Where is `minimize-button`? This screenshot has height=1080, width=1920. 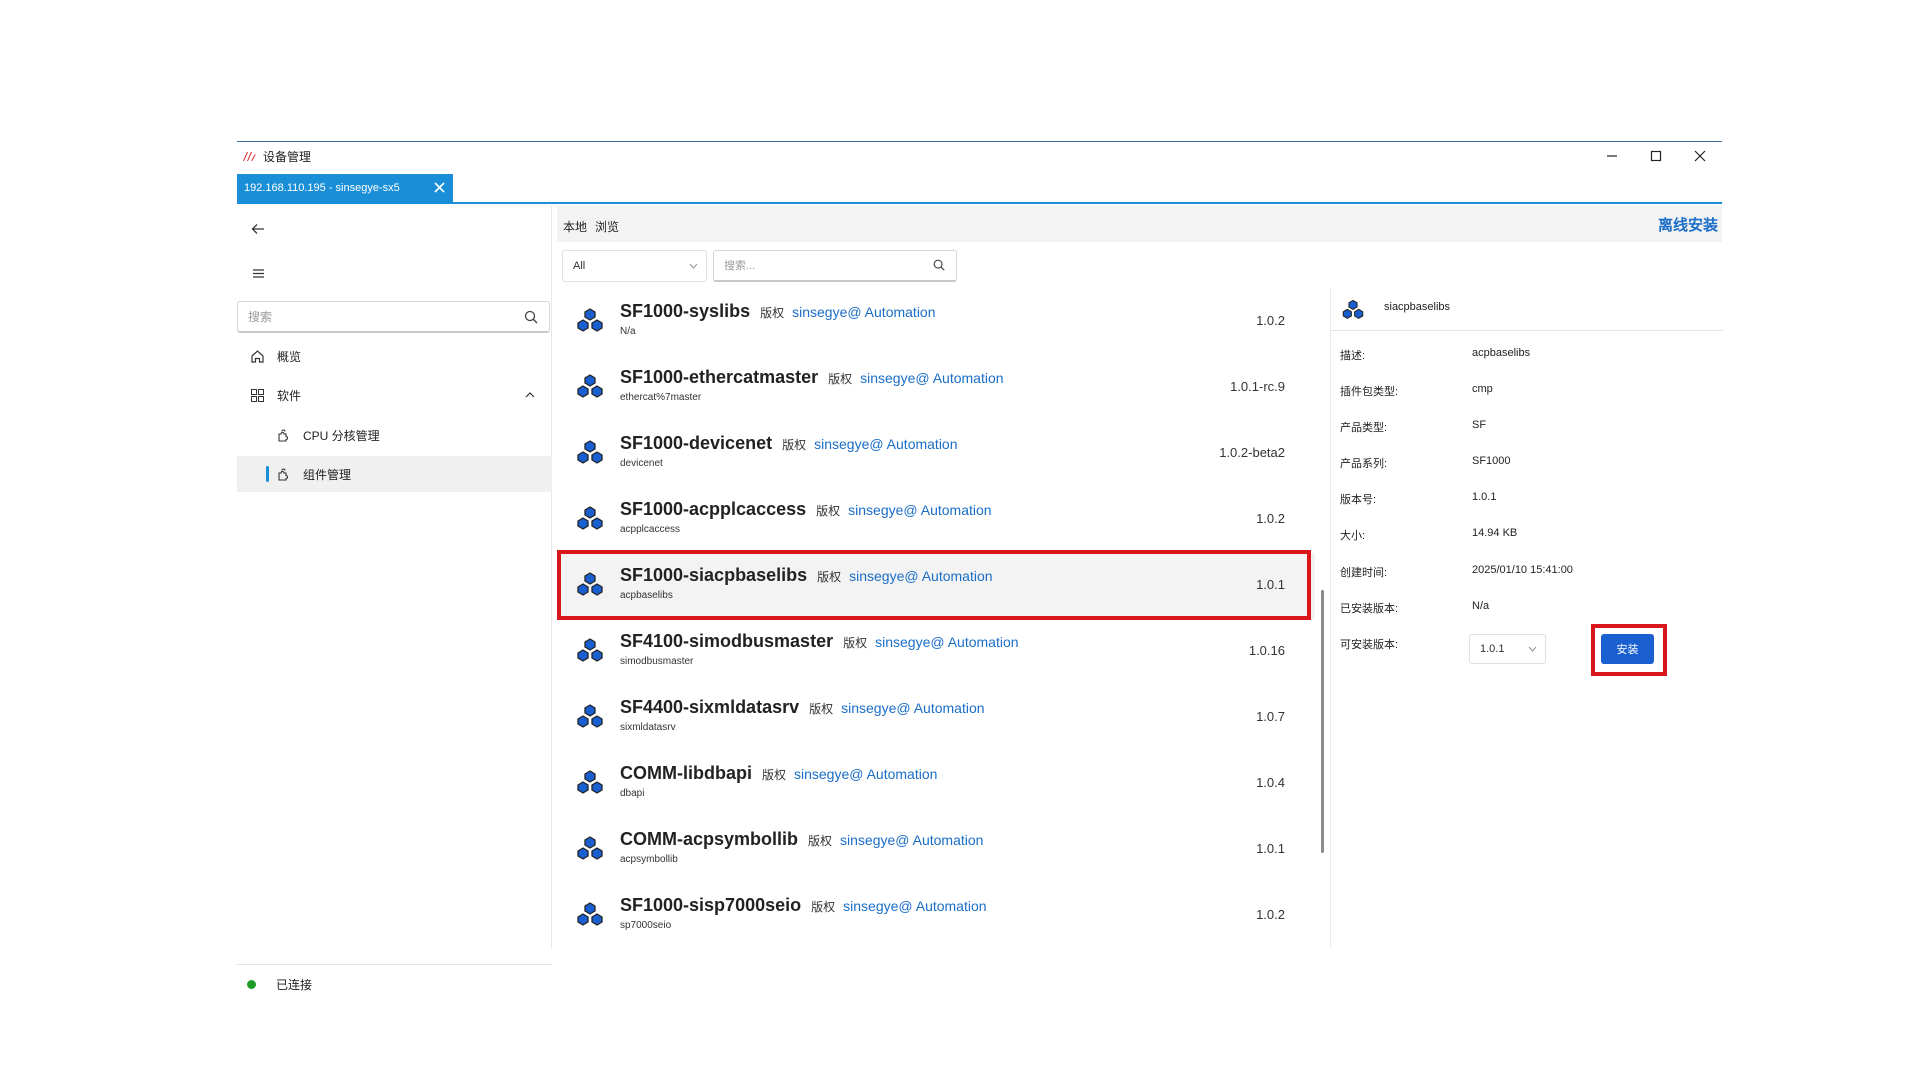 minimize-button is located at coordinates (1612, 156).